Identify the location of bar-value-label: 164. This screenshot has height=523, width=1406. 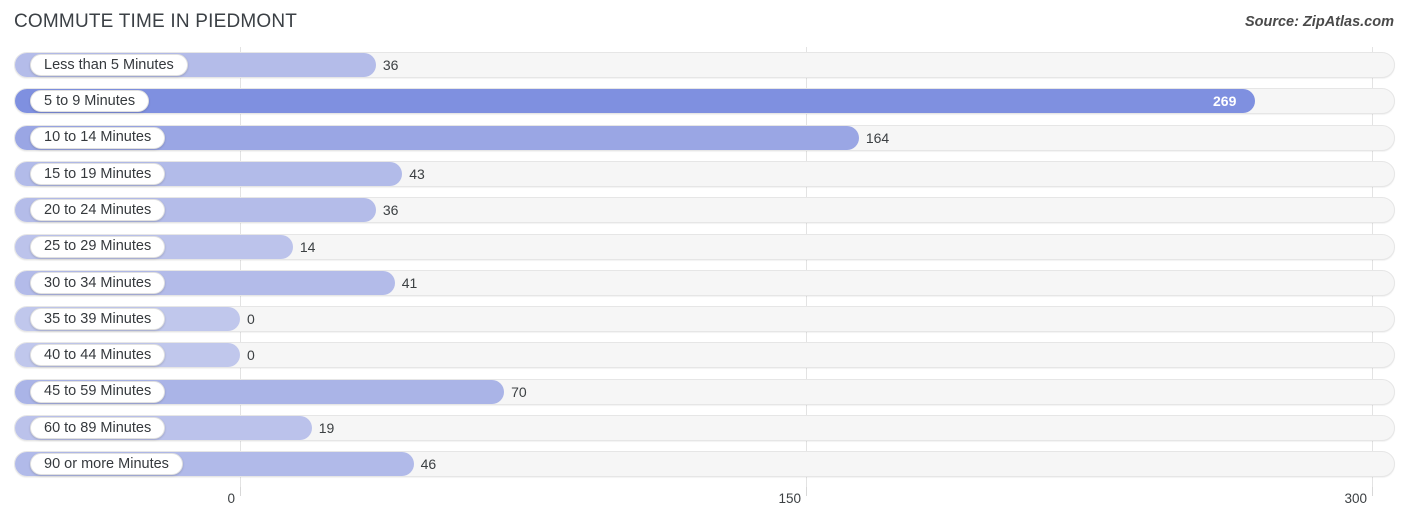
(877, 137).